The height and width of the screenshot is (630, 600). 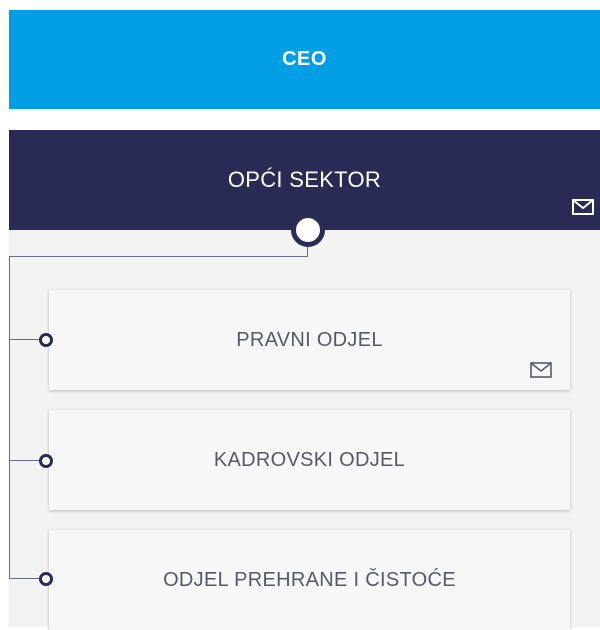 I want to click on dept-card-kadrovski: KADROVSKI ODJEL, so click(x=309, y=460).